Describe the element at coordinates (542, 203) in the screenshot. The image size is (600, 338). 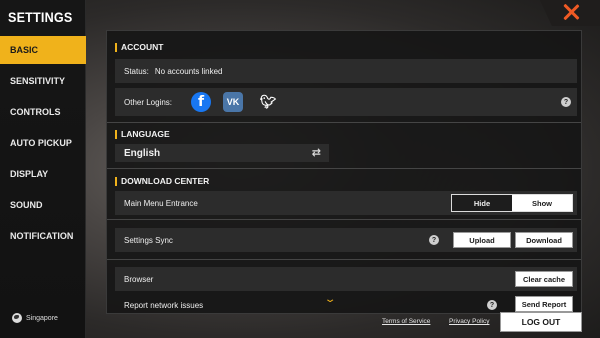
I see `show-option: Show` at that location.